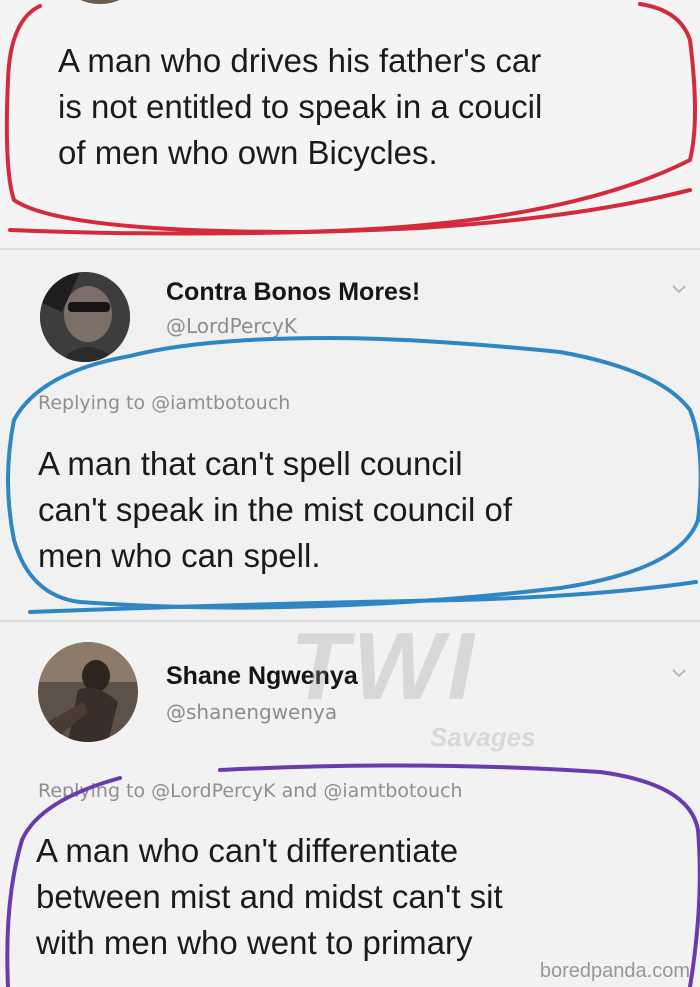 The height and width of the screenshot is (987, 700). What do you see at coordinates (179, 555) in the screenshot?
I see `tweet-text-line: men who can spell.` at bounding box center [179, 555].